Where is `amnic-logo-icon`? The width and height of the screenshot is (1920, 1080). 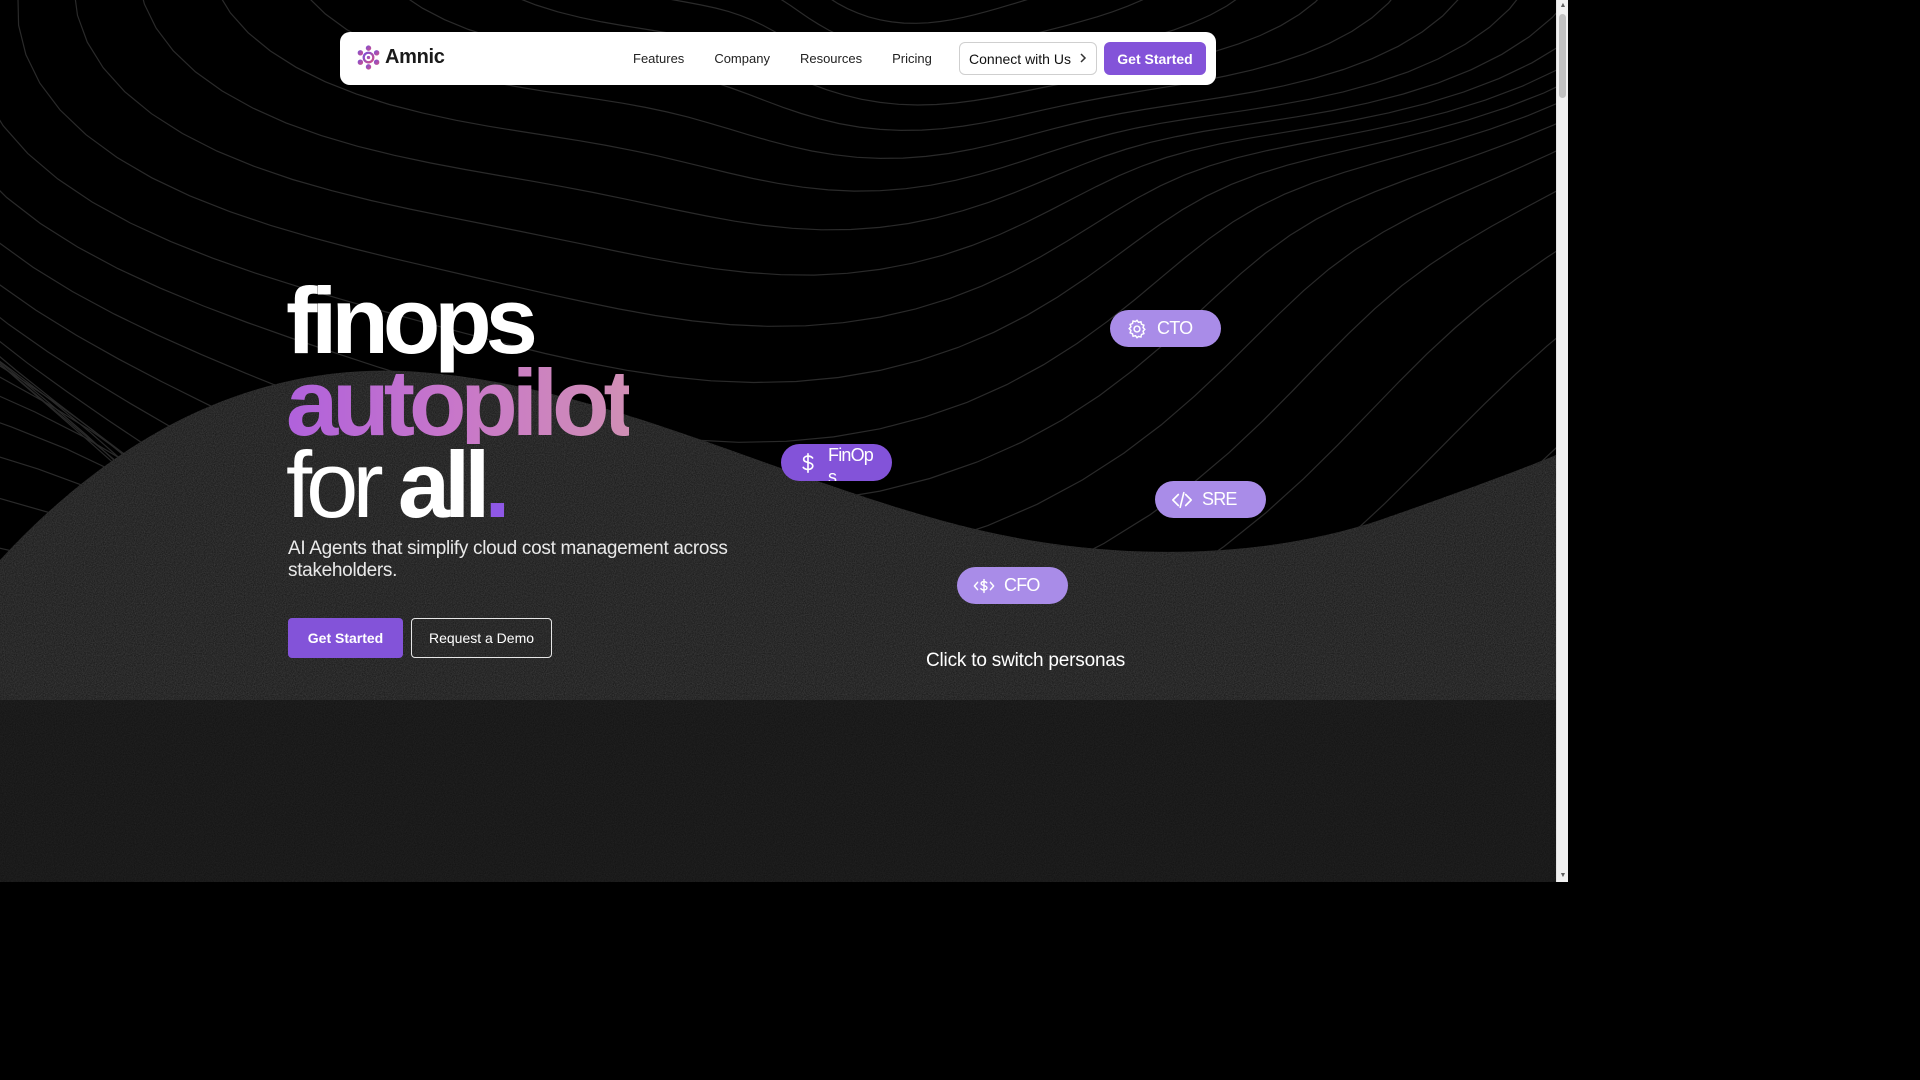 amnic-logo-icon is located at coordinates (368, 57).